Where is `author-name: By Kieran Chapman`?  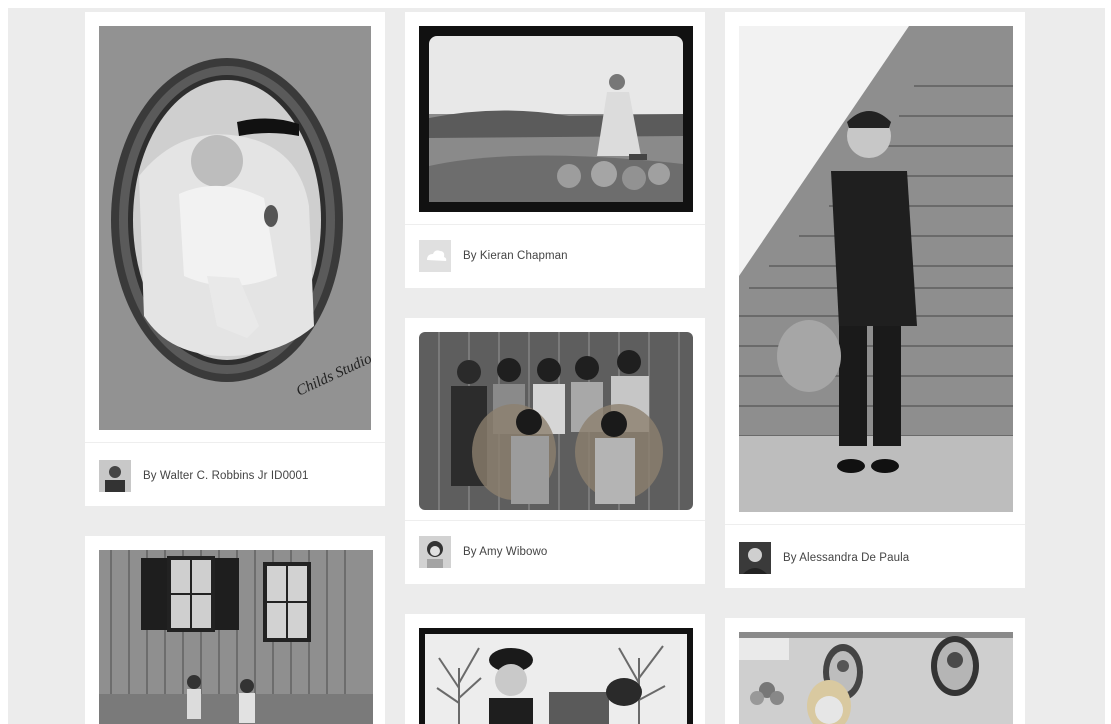
author-name: By Kieran Chapman is located at coordinates (515, 256).